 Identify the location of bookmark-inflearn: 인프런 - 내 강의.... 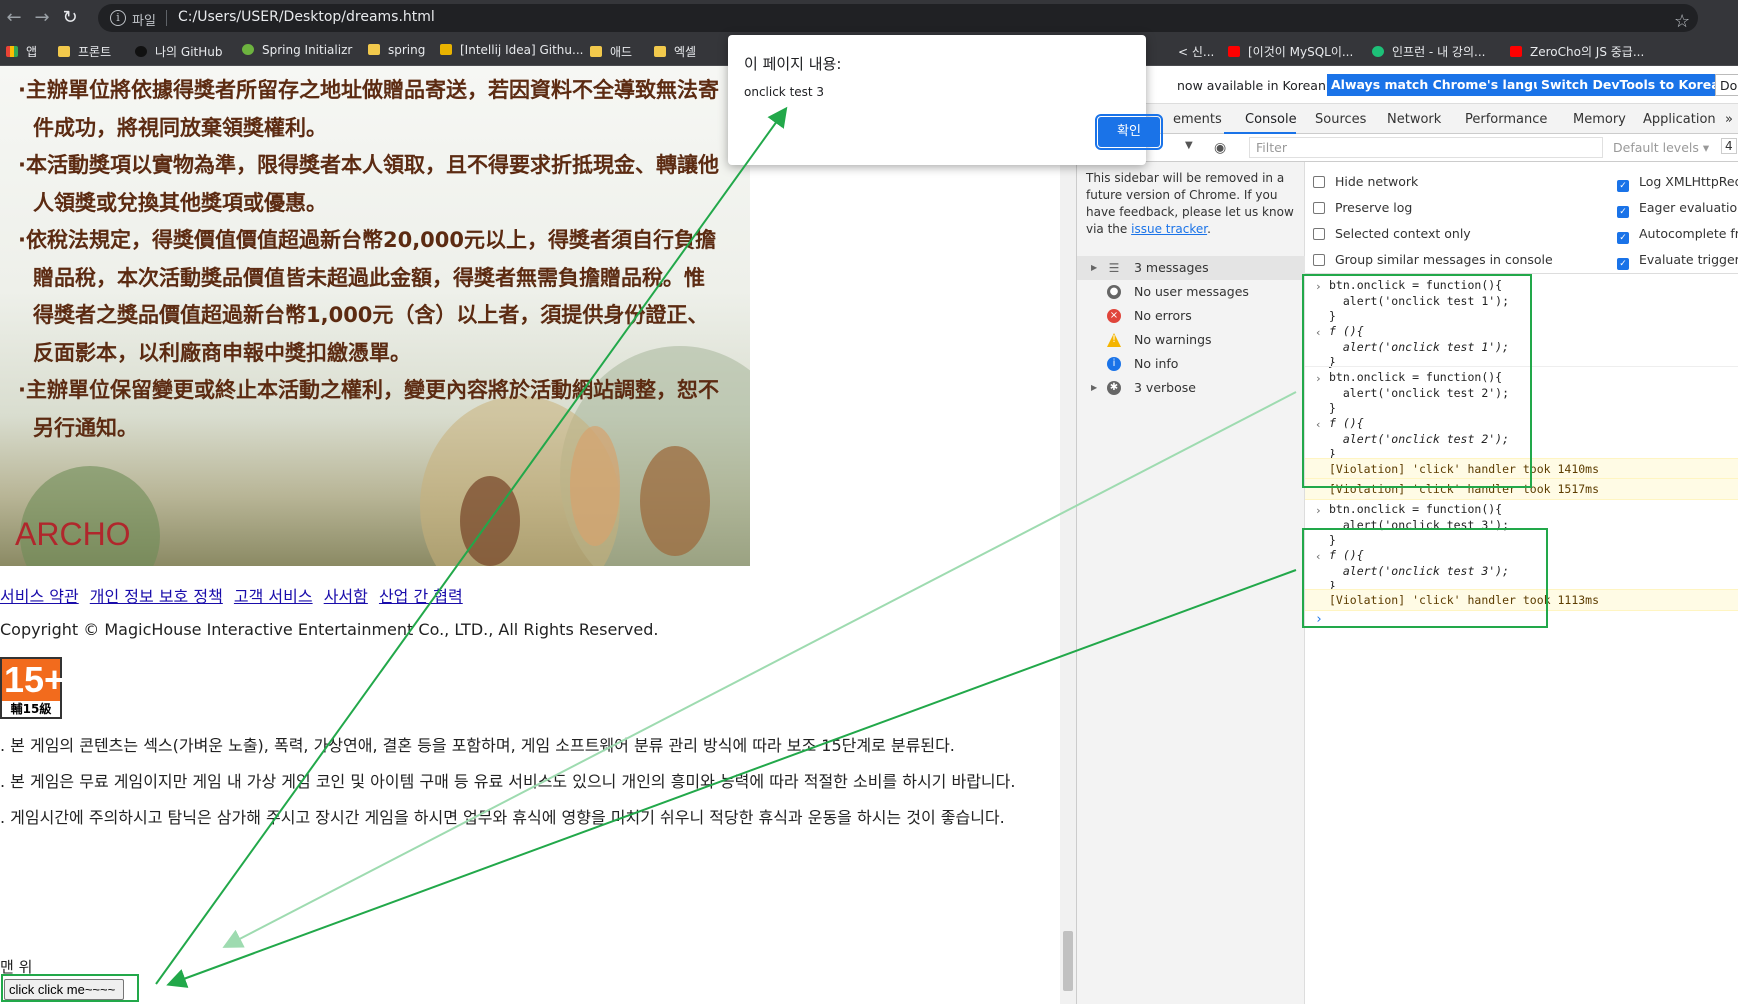
(1428, 51).